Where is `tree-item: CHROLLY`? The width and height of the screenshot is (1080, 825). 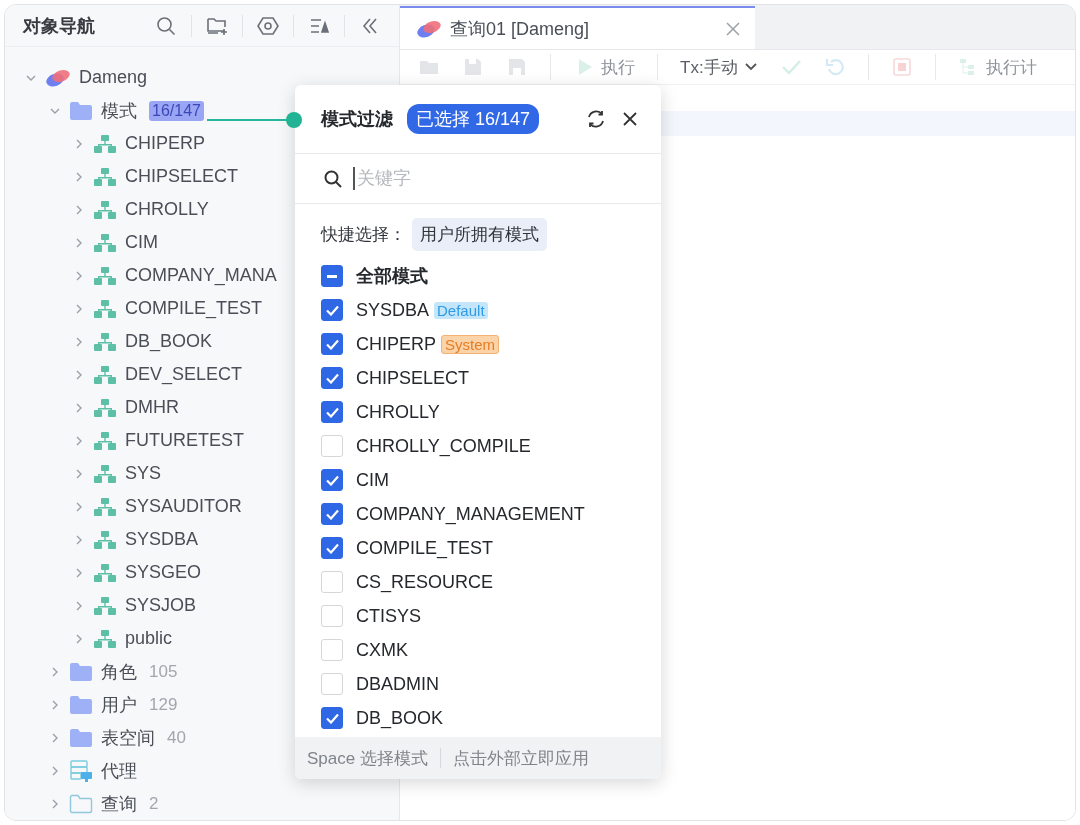 tree-item: CHROLLY is located at coordinates (167, 209).